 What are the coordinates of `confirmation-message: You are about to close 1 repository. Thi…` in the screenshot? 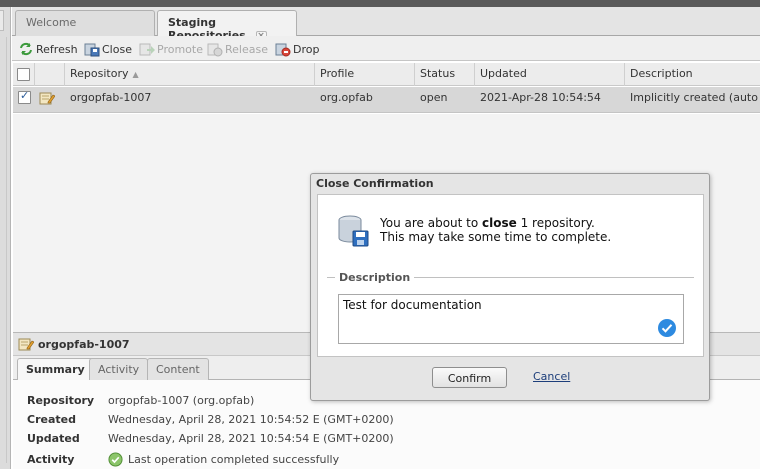 It's located at (495, 230).